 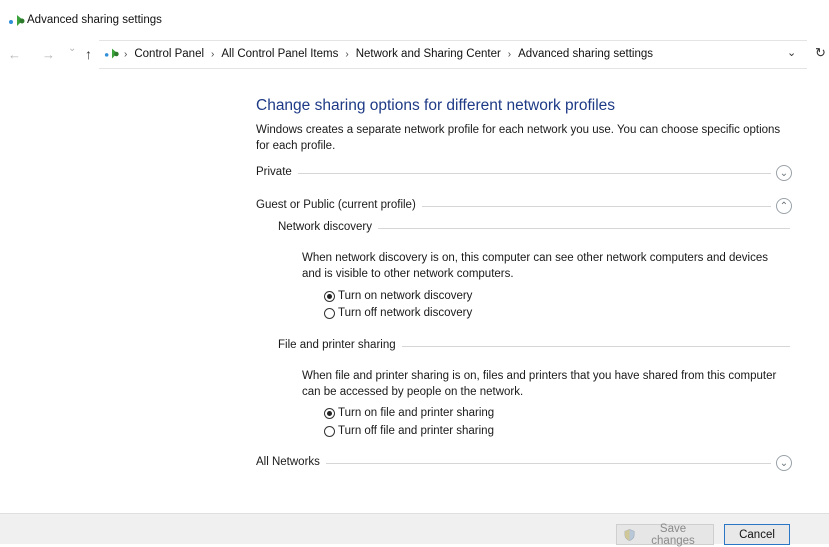 What do you see at coordinates (405, 296) in the screenshot?
I see `radio-label: Turn on network discovery` at bounding box center [405, 296].